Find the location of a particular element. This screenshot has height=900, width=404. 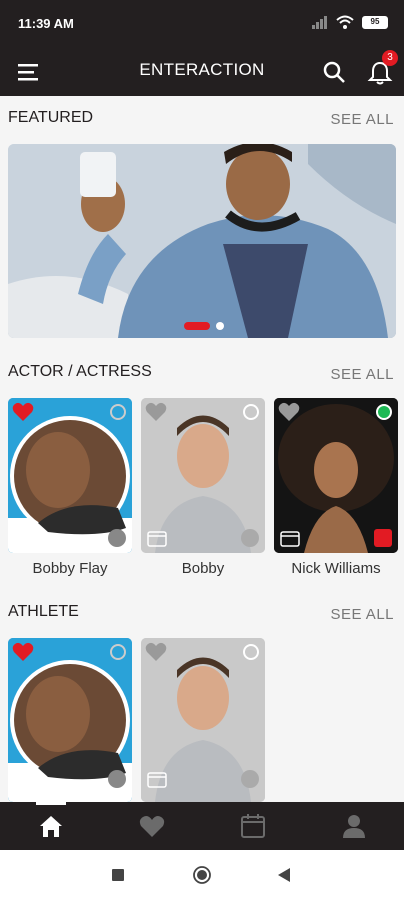

actor-name: Nick Williams is located at coordinates (336, 568).